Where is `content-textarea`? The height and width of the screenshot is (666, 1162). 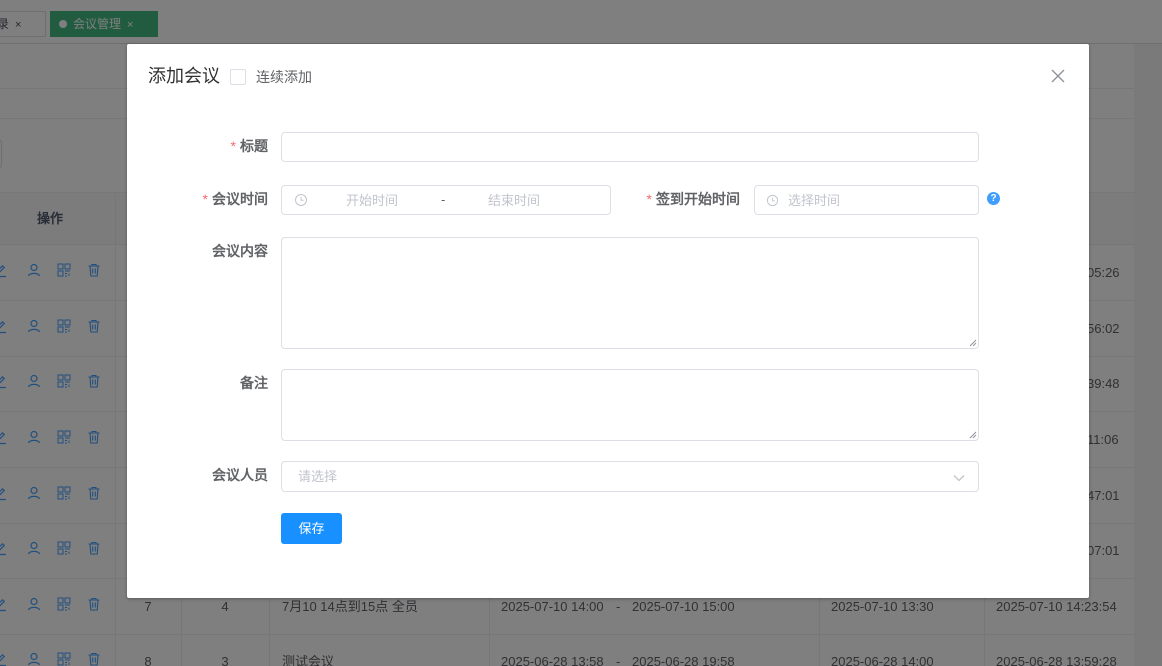 content-textarea is located at coordinates (630, 293).